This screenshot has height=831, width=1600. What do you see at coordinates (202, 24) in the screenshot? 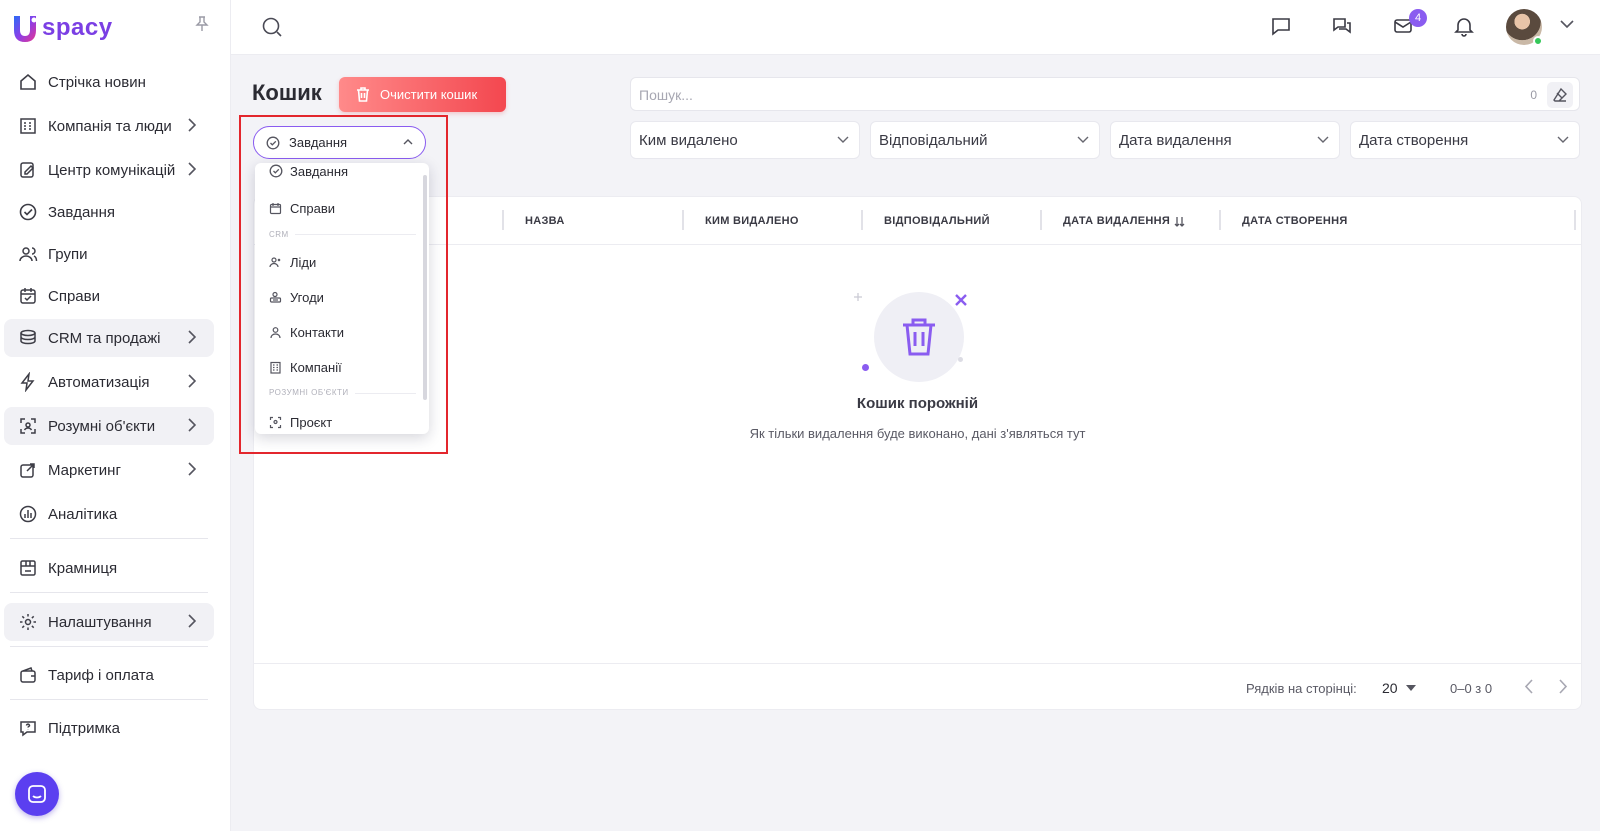
I see `pin-icon` at bounding box center [202, 24].